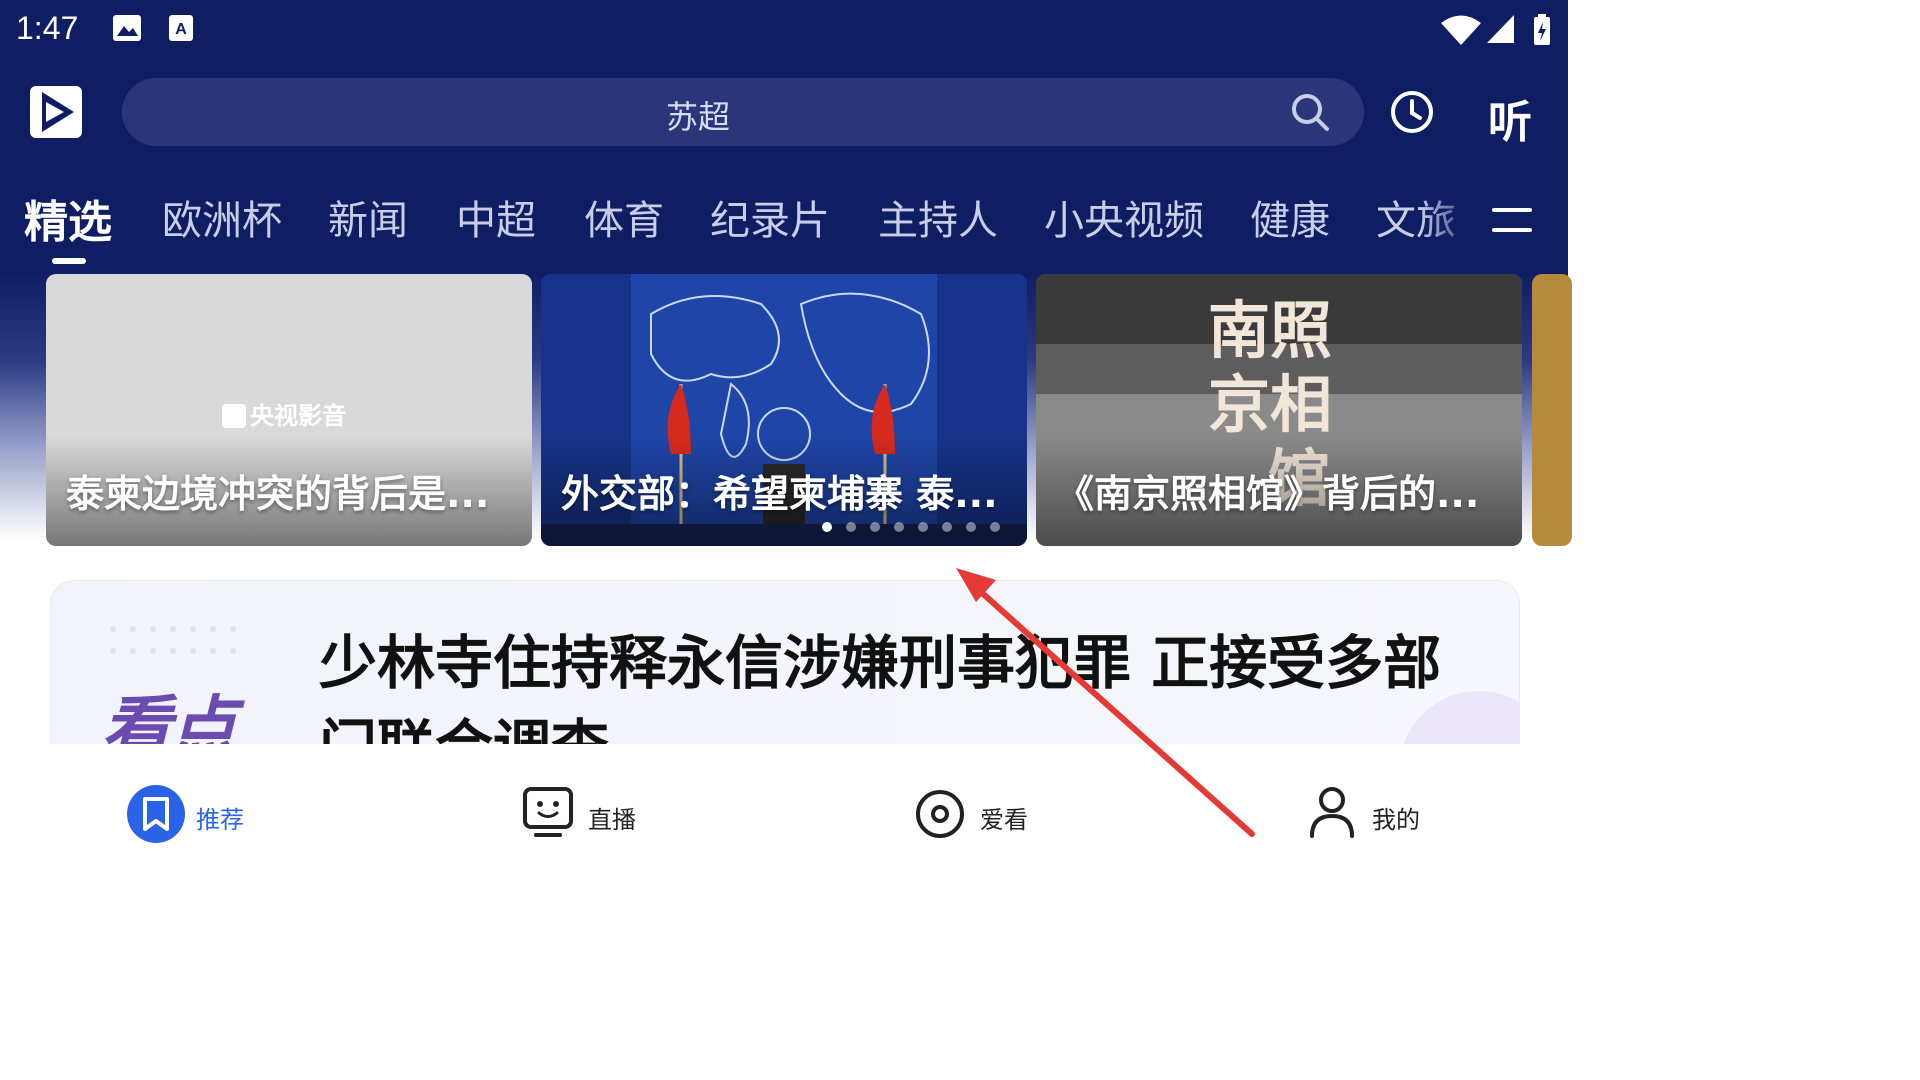 Image resolution: width=1920 pixels, height=1080 pixels. I want to click on tab-xiaoyang-video: 小央视频, so click(1124, 217).